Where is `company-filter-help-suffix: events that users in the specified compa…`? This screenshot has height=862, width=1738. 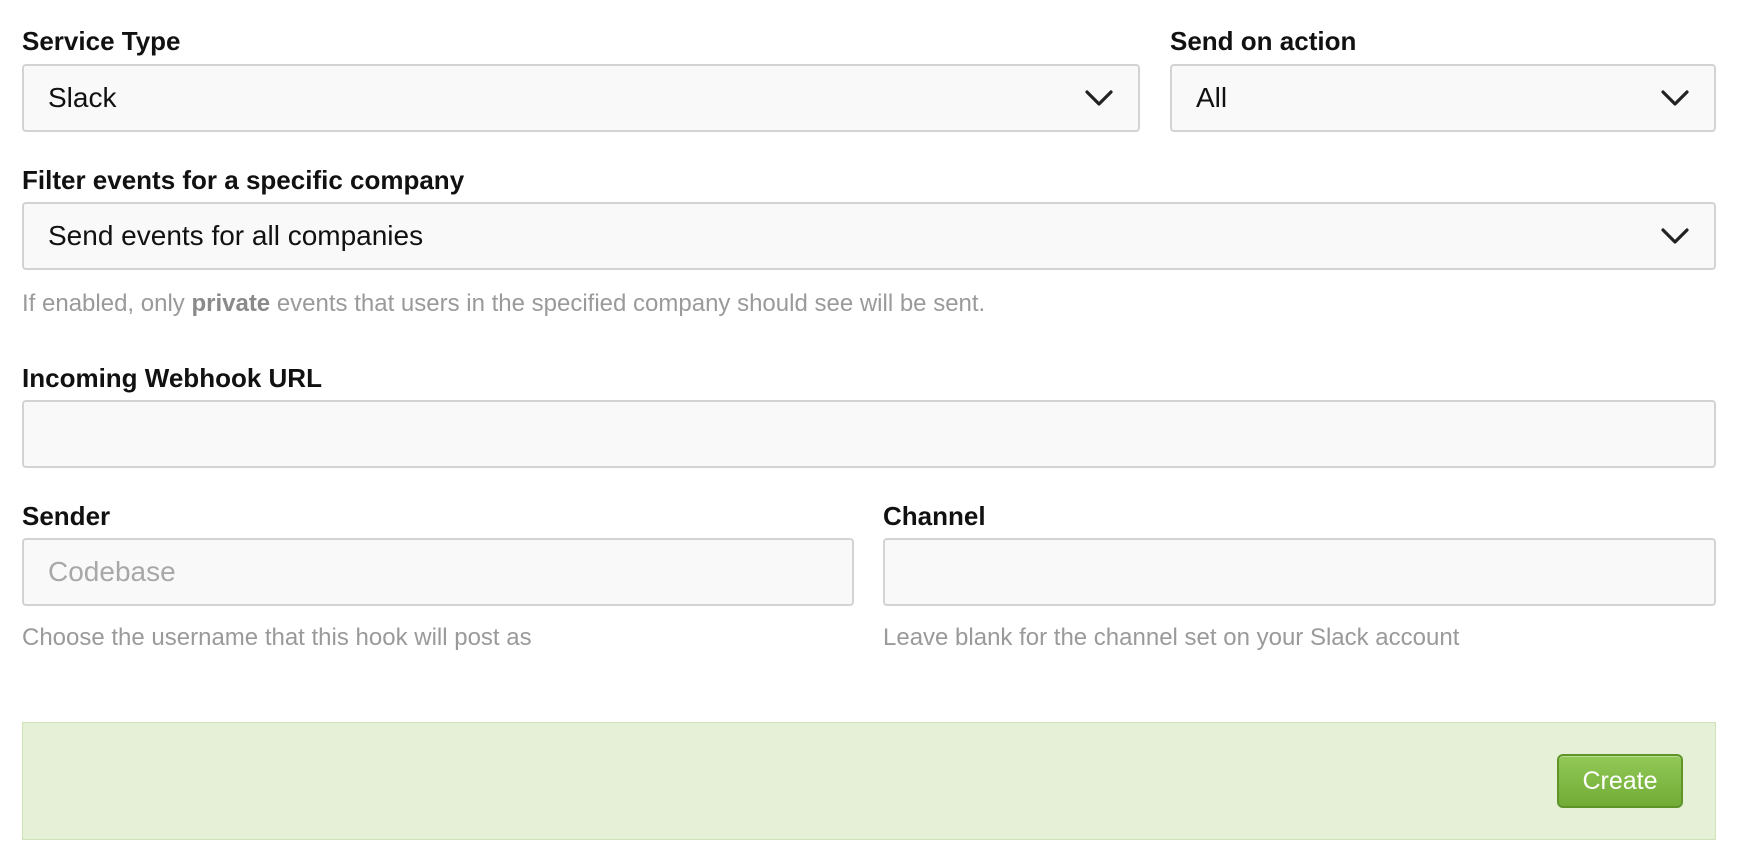
company-filter-help-suffix: events that users in the specified compa… is located at coordinates (628, 303).